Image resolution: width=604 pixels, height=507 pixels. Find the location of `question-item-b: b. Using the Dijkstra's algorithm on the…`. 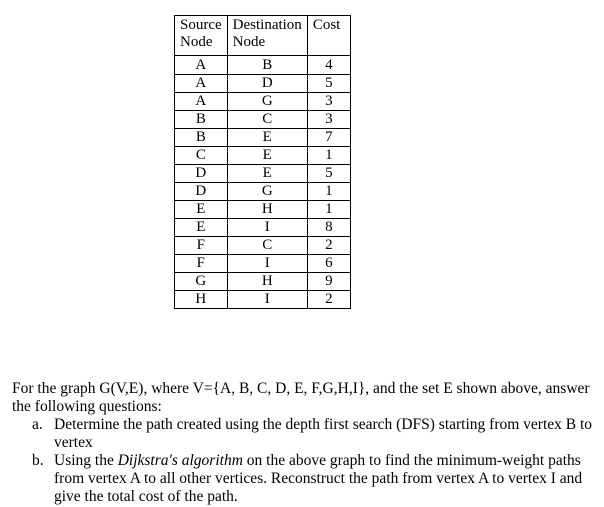

question-item-b: b. Using the Dijkstra's algorithm on the… is located at coordinates (304, 479).